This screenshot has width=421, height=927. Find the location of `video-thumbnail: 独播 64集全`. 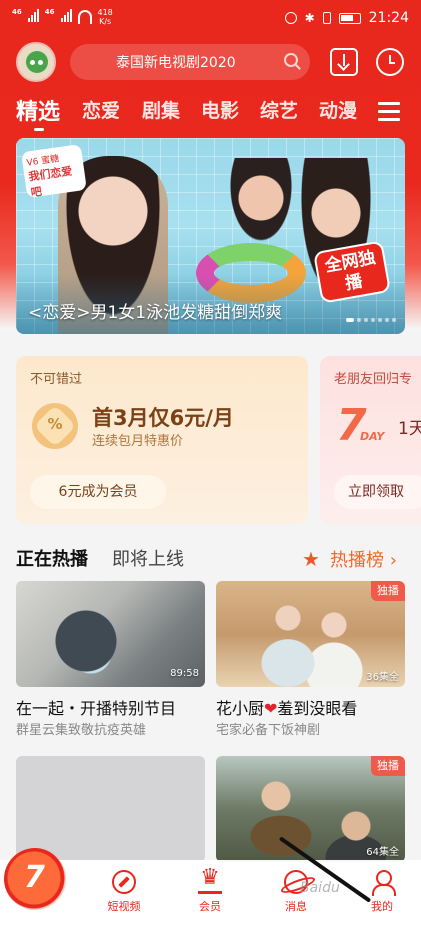

video-thumbnail: 独播 64集全 is located at coordinates (310, 809).